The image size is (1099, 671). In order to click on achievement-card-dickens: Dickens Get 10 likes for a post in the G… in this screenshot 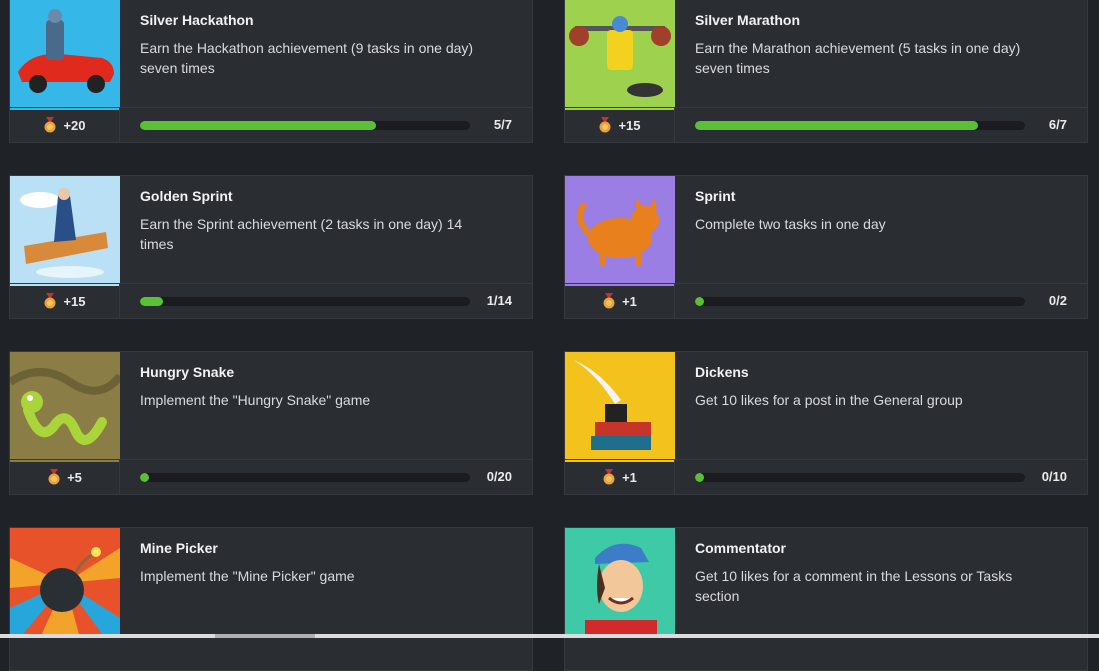, I will do `click(826, 423)`.